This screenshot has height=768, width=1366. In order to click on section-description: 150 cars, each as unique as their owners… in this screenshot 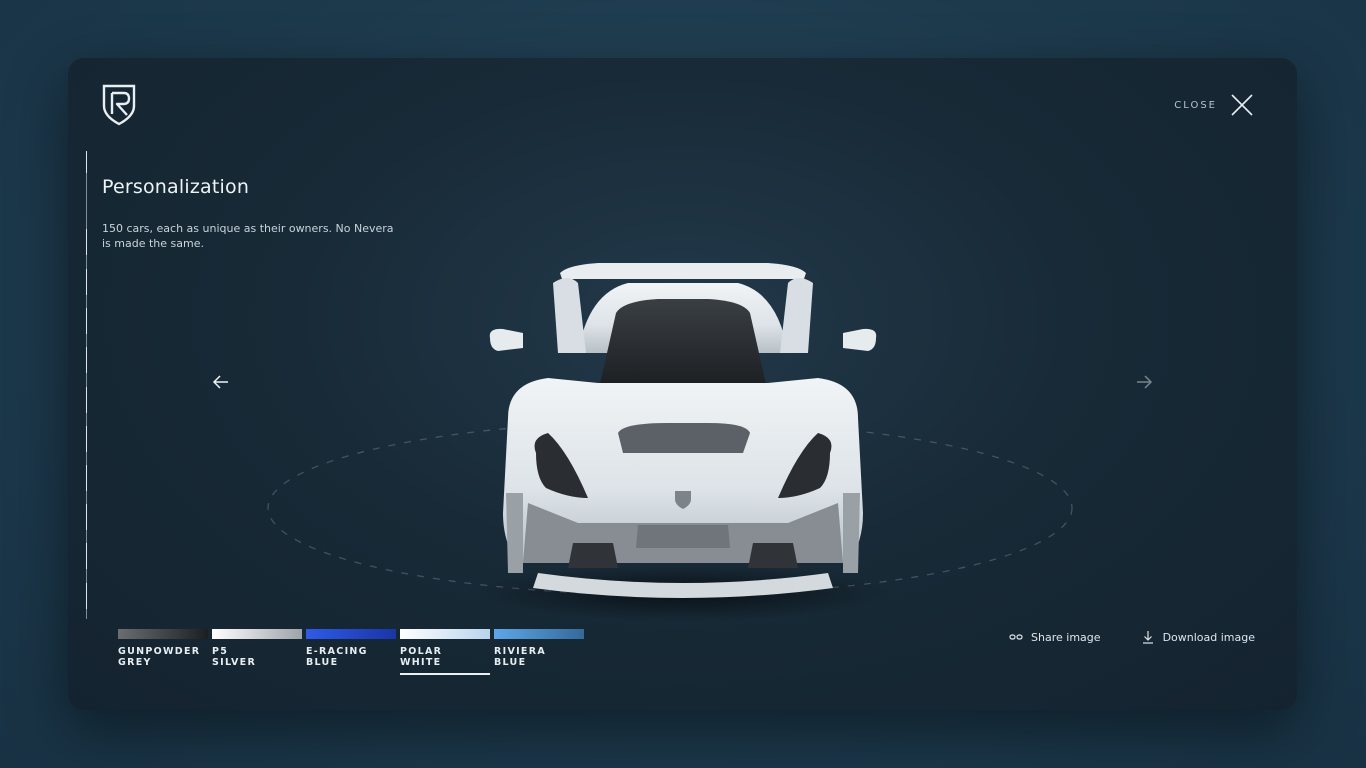, I will do `click(248, 236)`.